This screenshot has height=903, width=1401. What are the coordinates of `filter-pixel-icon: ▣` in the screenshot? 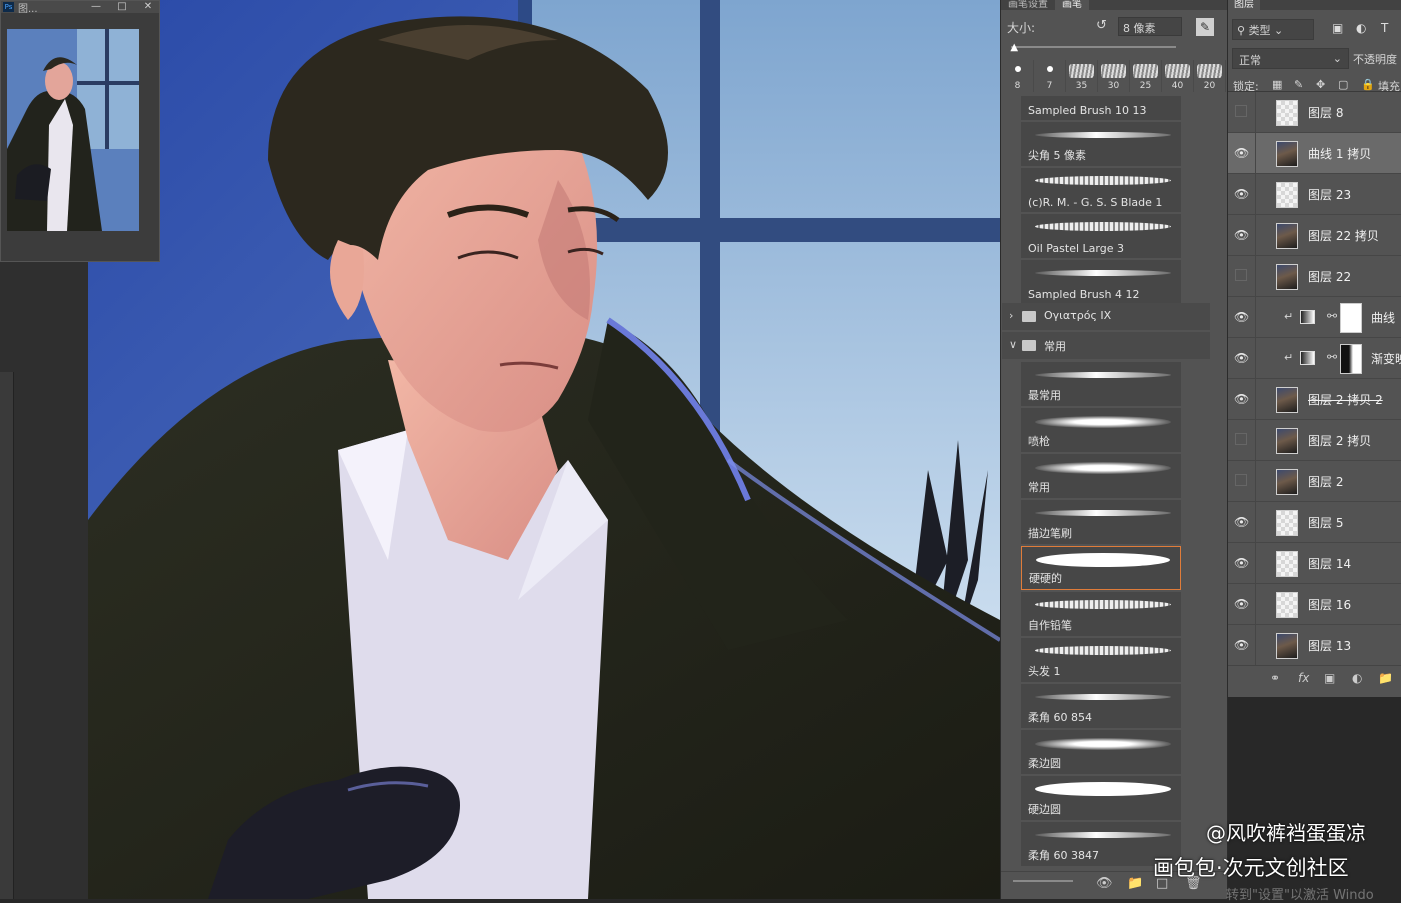 It's located at (1337, 28).